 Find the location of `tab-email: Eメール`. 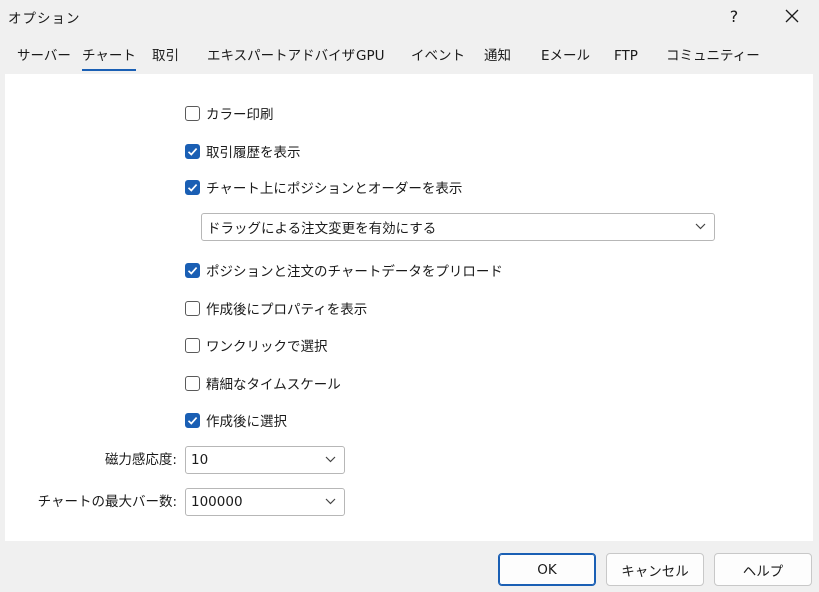

tab-email: Eメール is located at coordinates (565, 58).